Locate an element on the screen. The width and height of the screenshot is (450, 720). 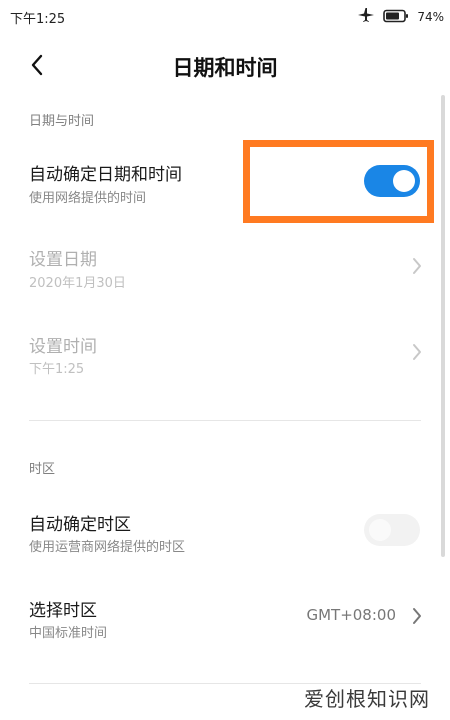
select-time-zone-title: 选择时区 is located at coordinates (63, 611).